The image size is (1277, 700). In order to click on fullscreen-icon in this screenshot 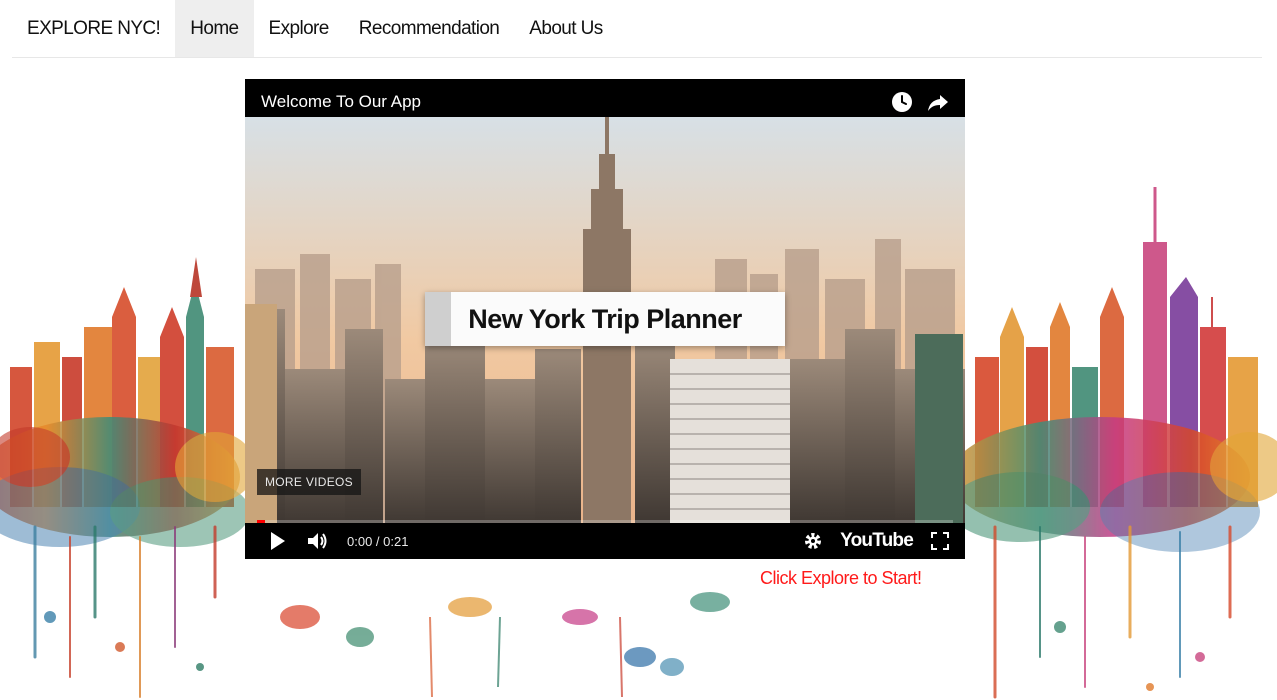, I will do `click(940, 541)`.